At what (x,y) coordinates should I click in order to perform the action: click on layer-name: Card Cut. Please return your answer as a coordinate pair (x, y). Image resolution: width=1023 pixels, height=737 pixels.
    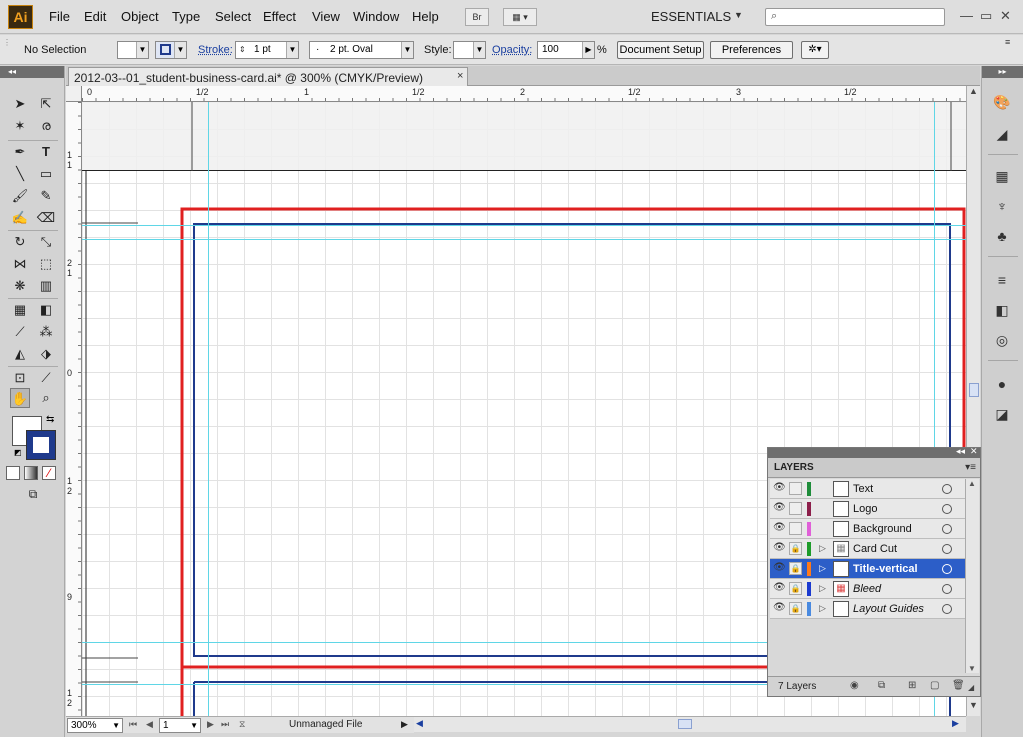
    Looking at the image, I should click on (875, 549).